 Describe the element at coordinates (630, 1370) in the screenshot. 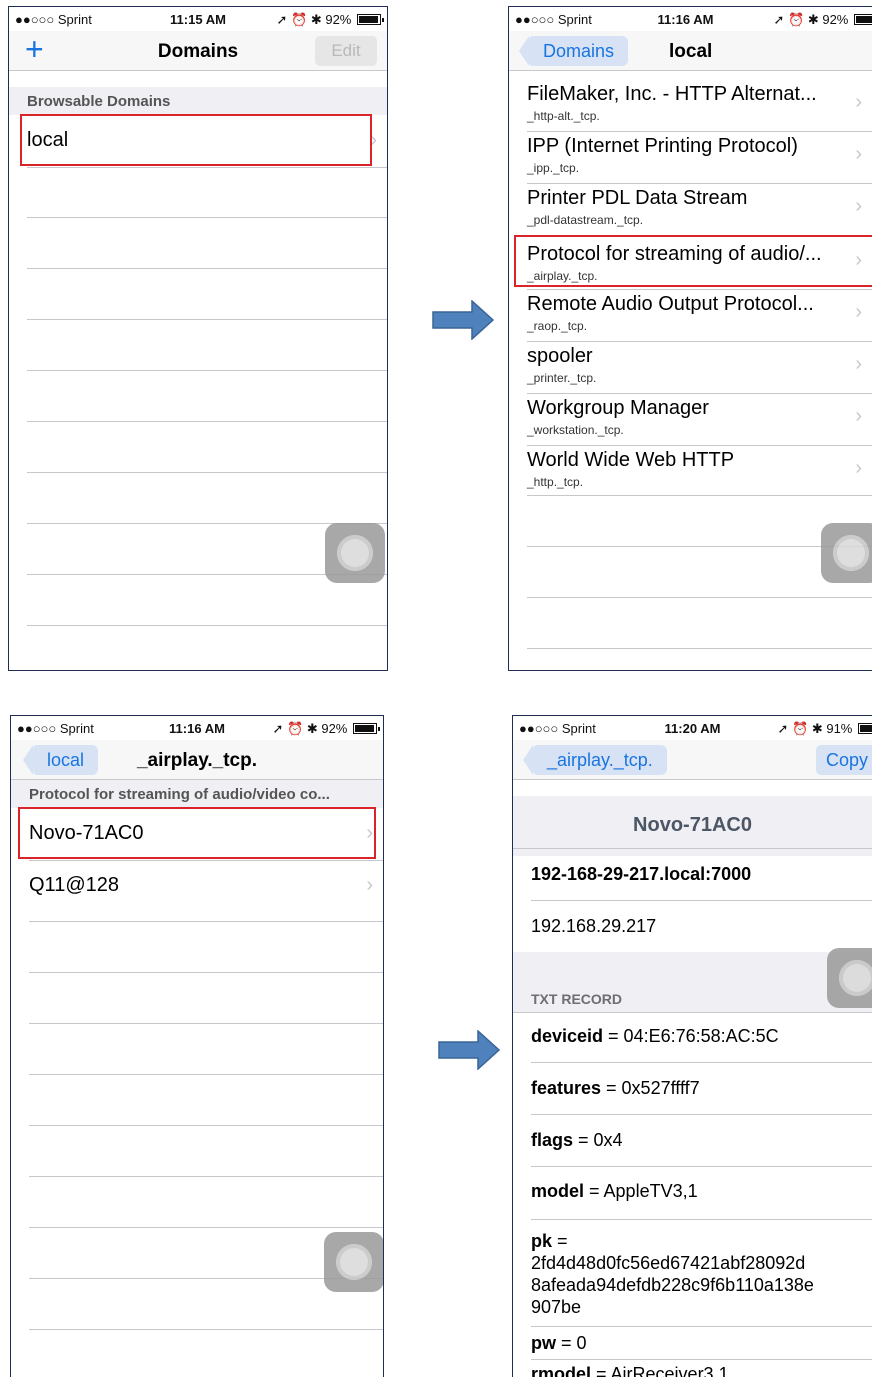

I see `txt-record-row: rmodel = AirReceiver3,1` at that location.